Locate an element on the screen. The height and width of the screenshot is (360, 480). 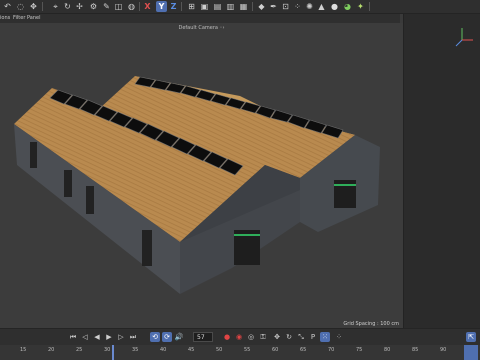
timeline-tick: 35 is located at coordinates (135, 350).